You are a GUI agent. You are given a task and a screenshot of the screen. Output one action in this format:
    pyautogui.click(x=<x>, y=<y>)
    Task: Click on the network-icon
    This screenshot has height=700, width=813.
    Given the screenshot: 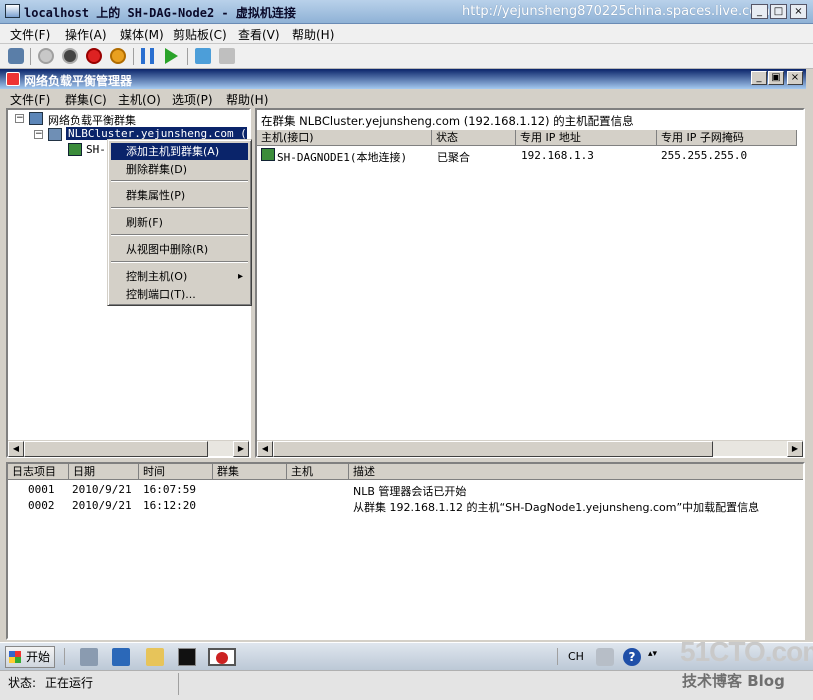 What is the action you would take?
    pyautogui.click(x=36, y=118)
    